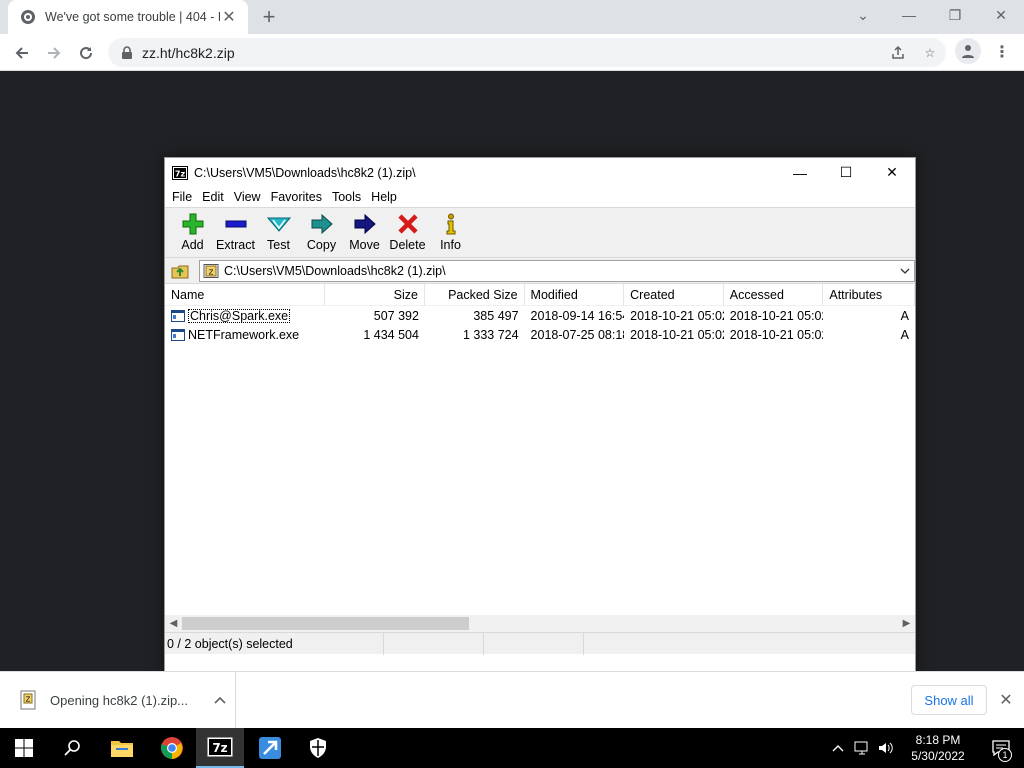  What do you see at coordinates (886, 748) in the screenshot?
I see `volume-icon` at bounding box center [886, 748].